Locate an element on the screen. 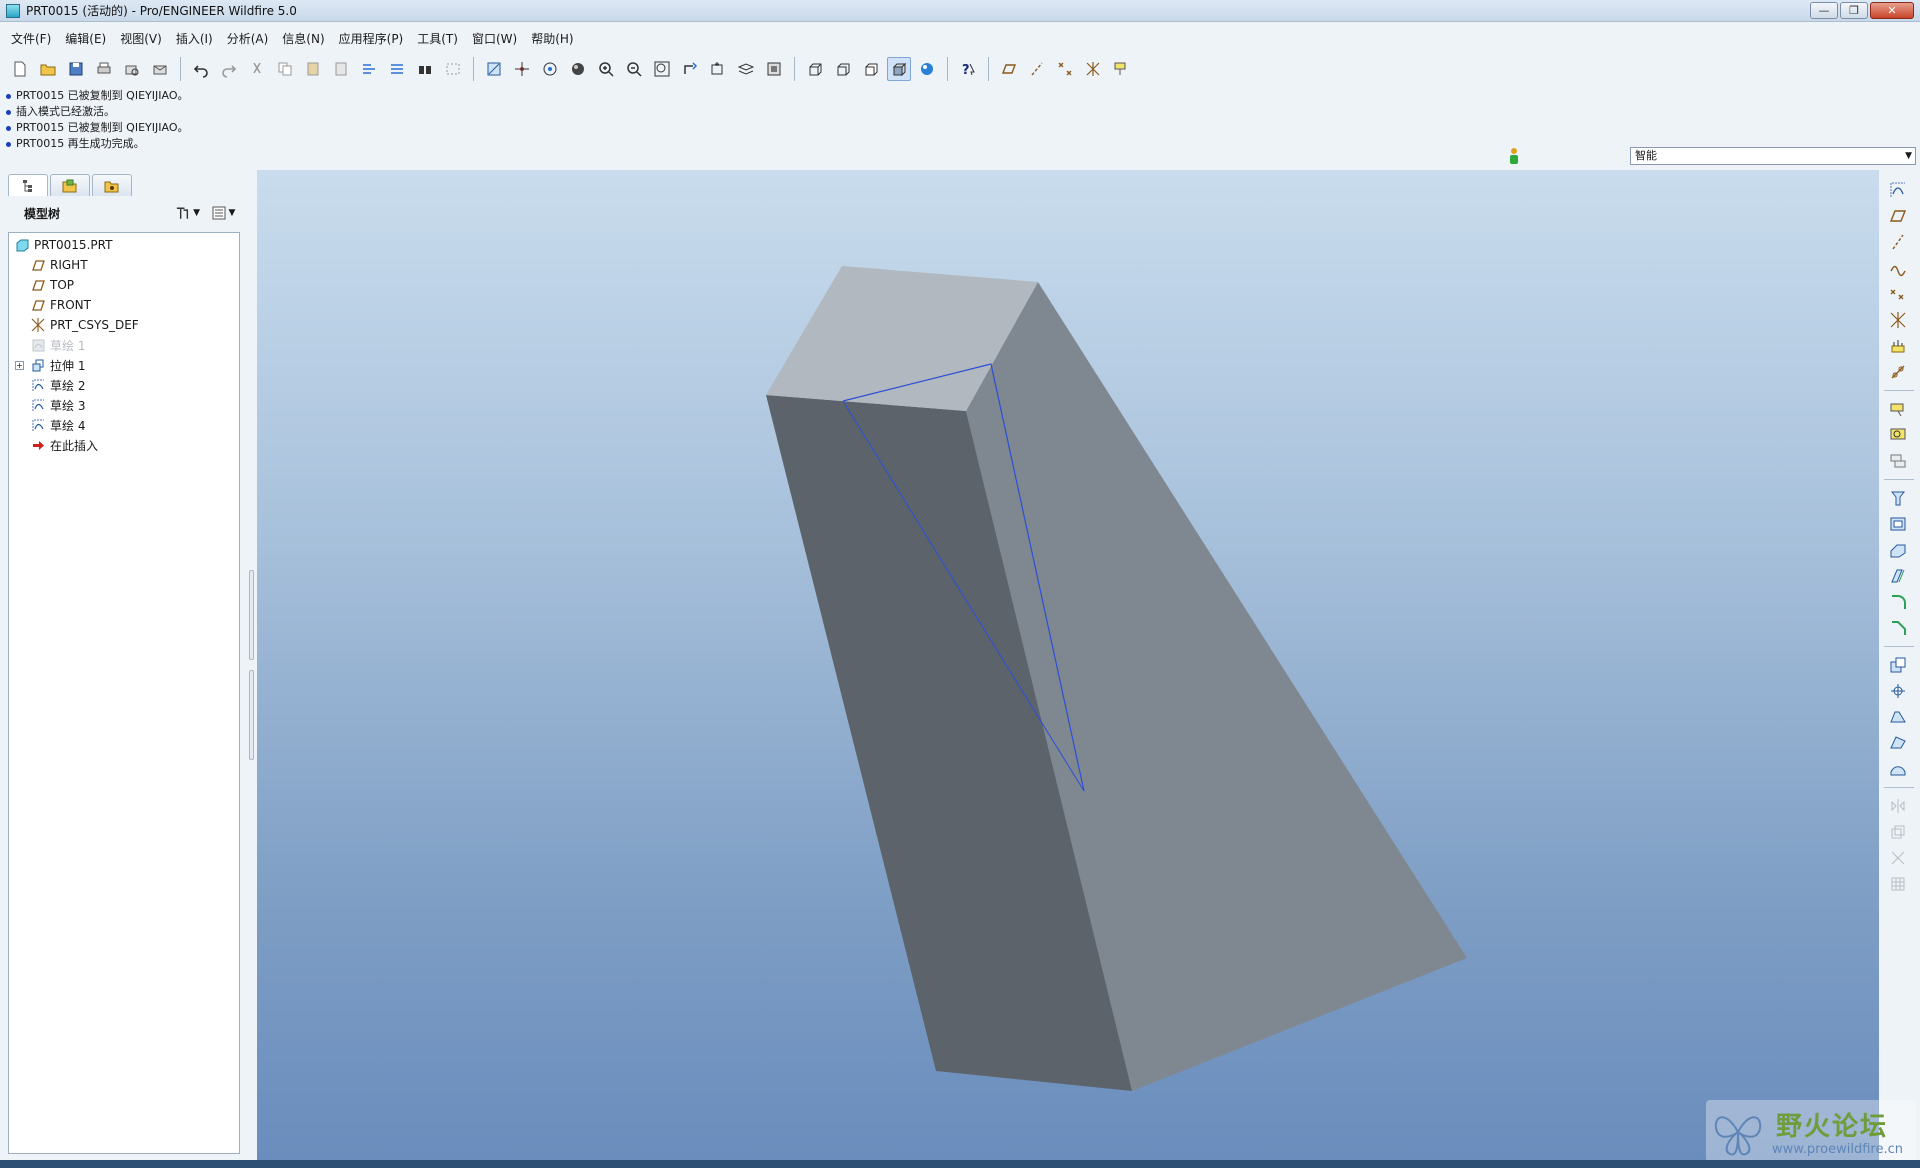 Image resolution: width=1920 pixels, height=1168 pixels. revolve-tool-icon is located at coordinates (1898, 524).